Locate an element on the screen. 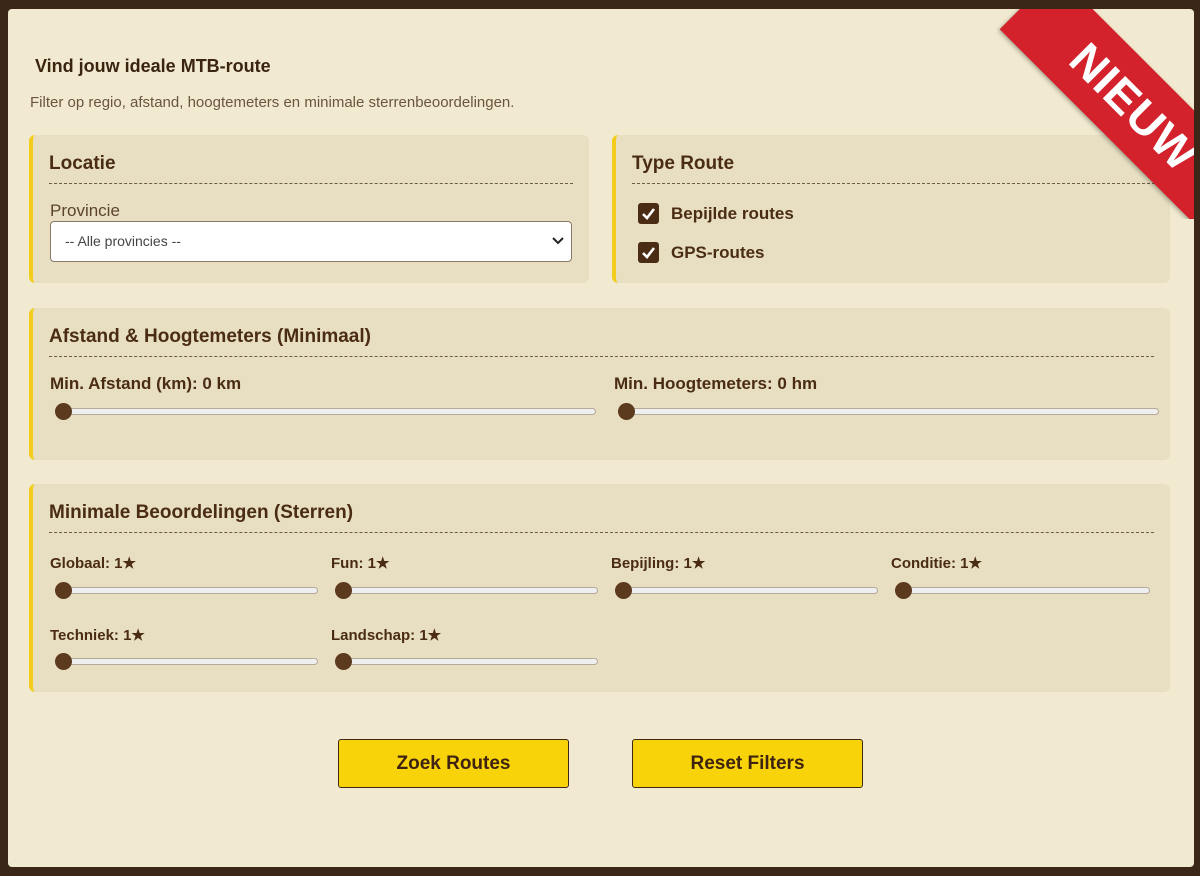 Image resolution: width=1200 pixels, height=876 pixels. checkbox-label: Bepijlde routes is located at coordinates (732, 213).